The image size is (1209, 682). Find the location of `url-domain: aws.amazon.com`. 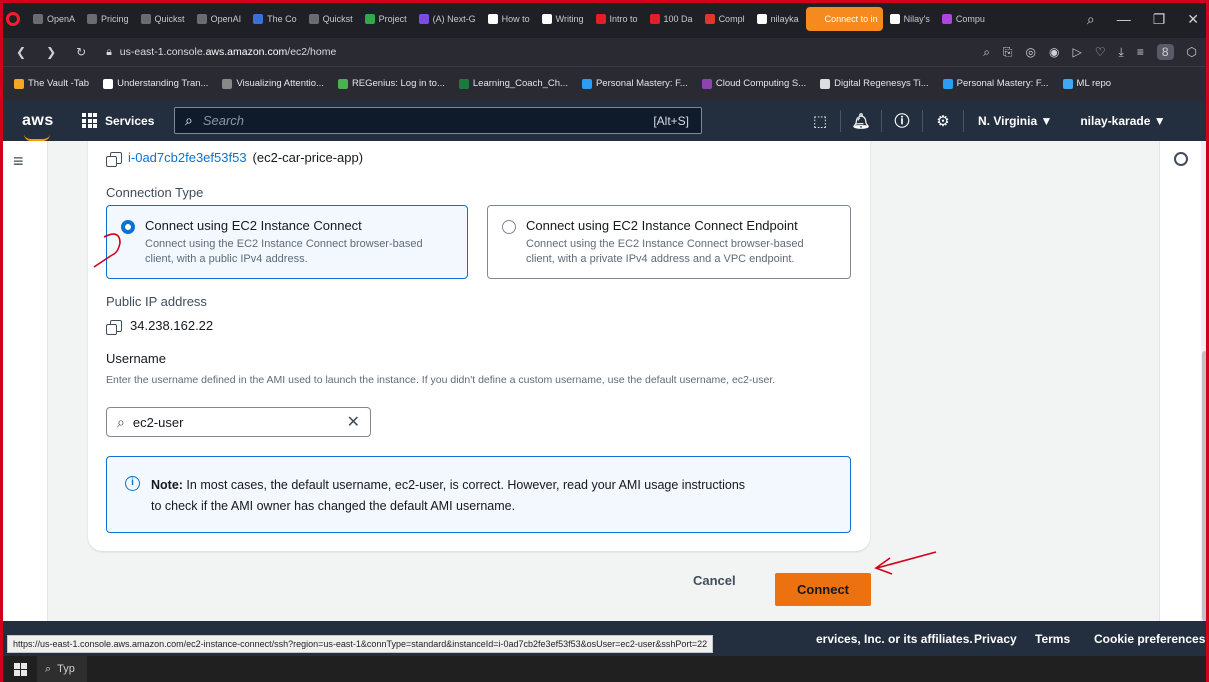

url-domain: aws.amazon.com is located at coordinates (246, 52).